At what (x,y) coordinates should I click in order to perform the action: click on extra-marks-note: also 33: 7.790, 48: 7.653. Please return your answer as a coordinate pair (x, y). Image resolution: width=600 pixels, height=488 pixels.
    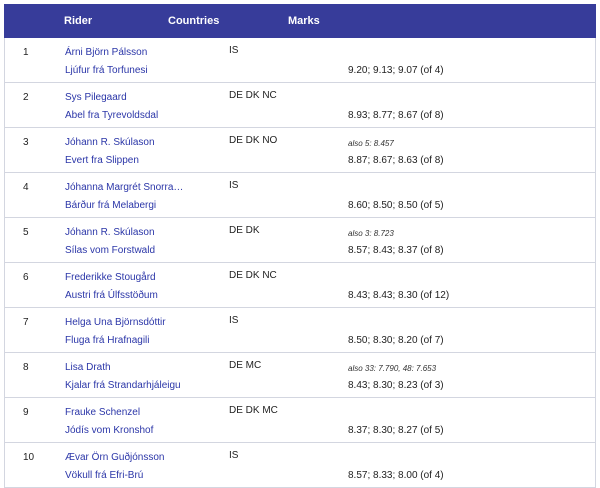
    Looking at the image, I should click on (392, 368).